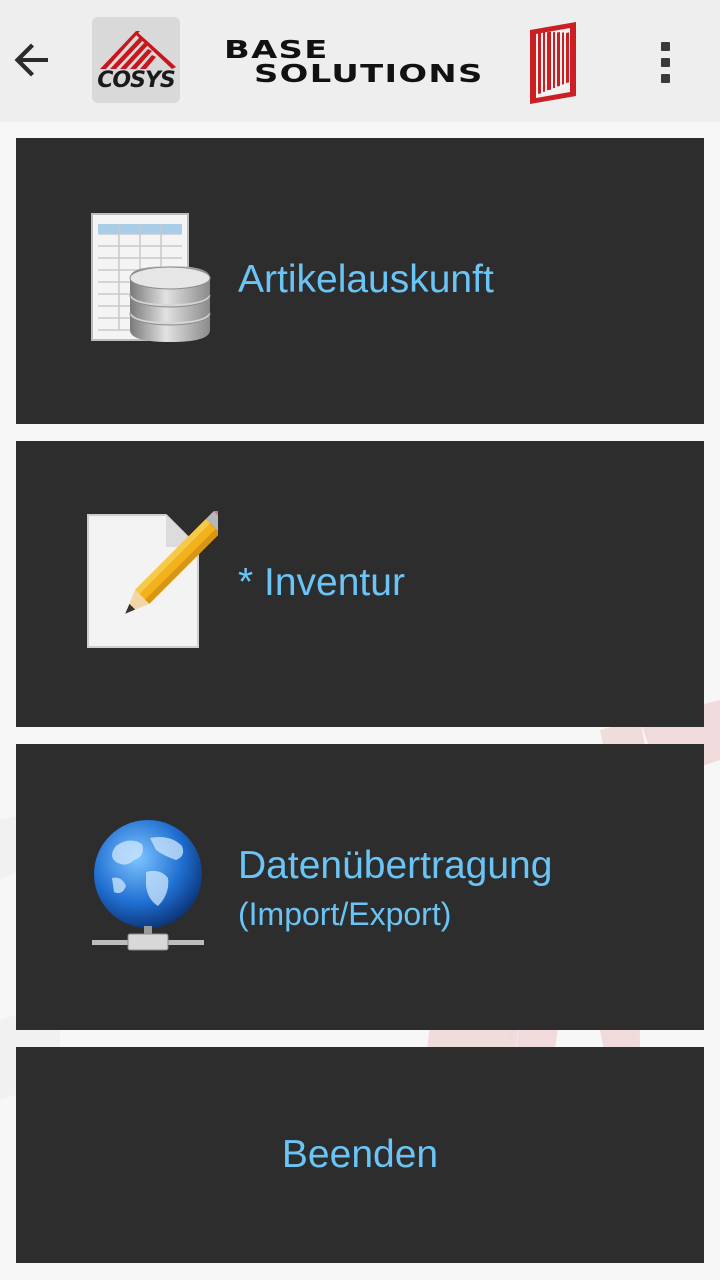  I want to click on database-table-icon, so click(151, 277).